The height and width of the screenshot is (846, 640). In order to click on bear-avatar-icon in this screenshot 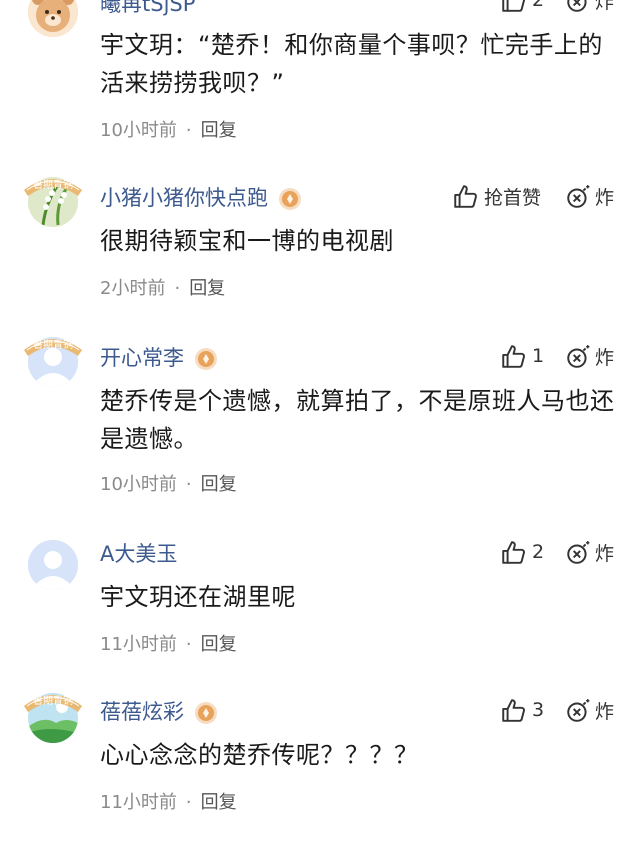, I will do `click(53, 18)`.